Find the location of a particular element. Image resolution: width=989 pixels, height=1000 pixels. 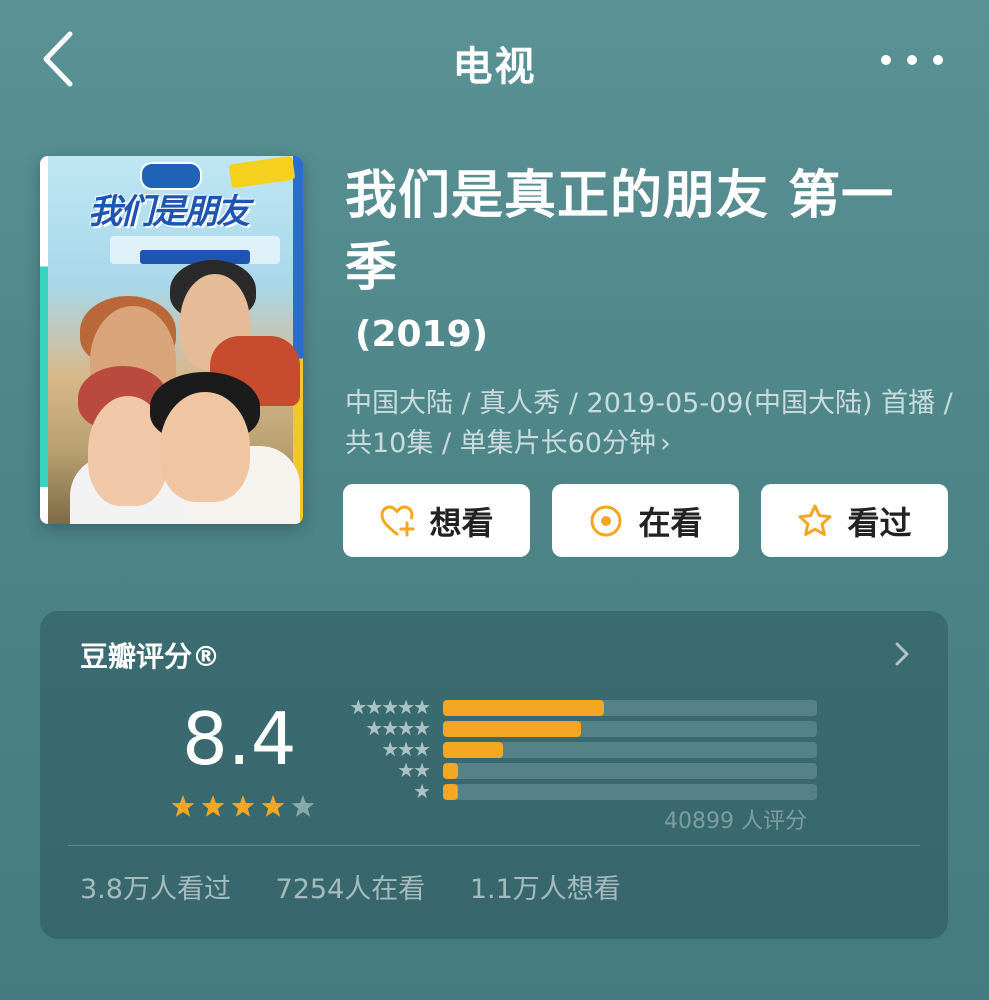

watching-button: 在看 is located at coordinates (645, 520).